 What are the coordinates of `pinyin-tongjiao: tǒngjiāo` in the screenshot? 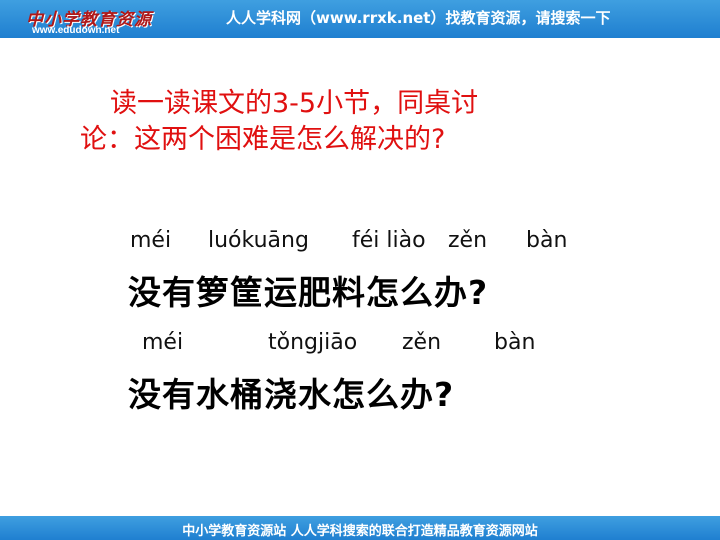 It's located at (313, 342).